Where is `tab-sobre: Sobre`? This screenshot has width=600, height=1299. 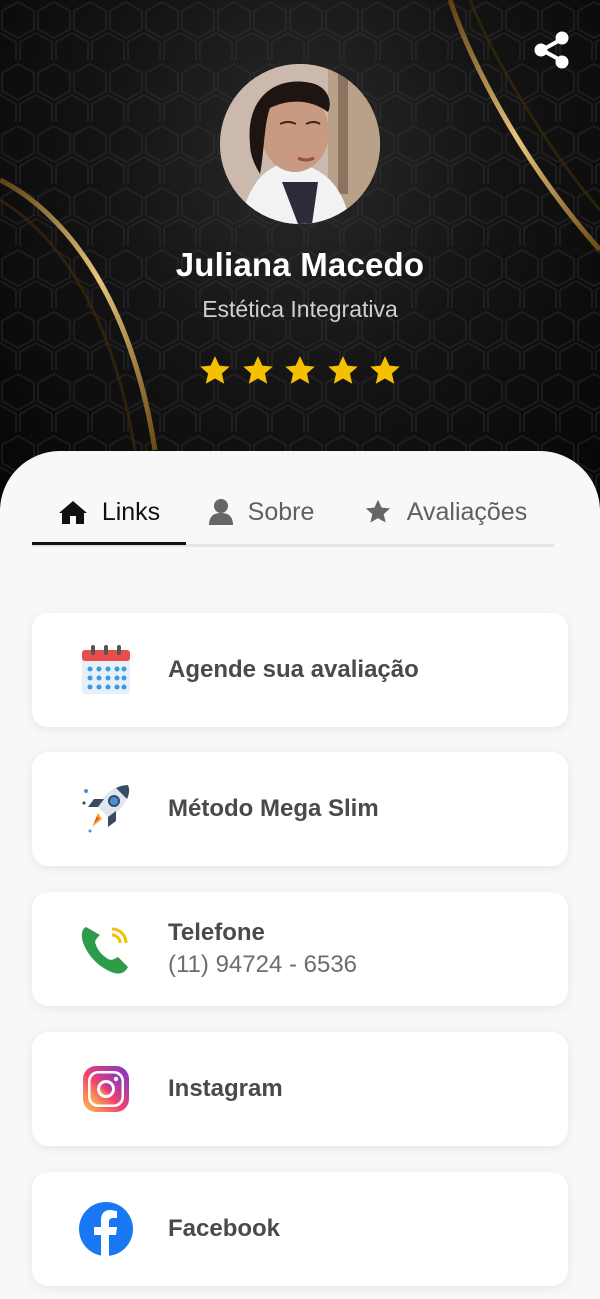
tab-sobre: Sobre is located at coordinates (261, 512).